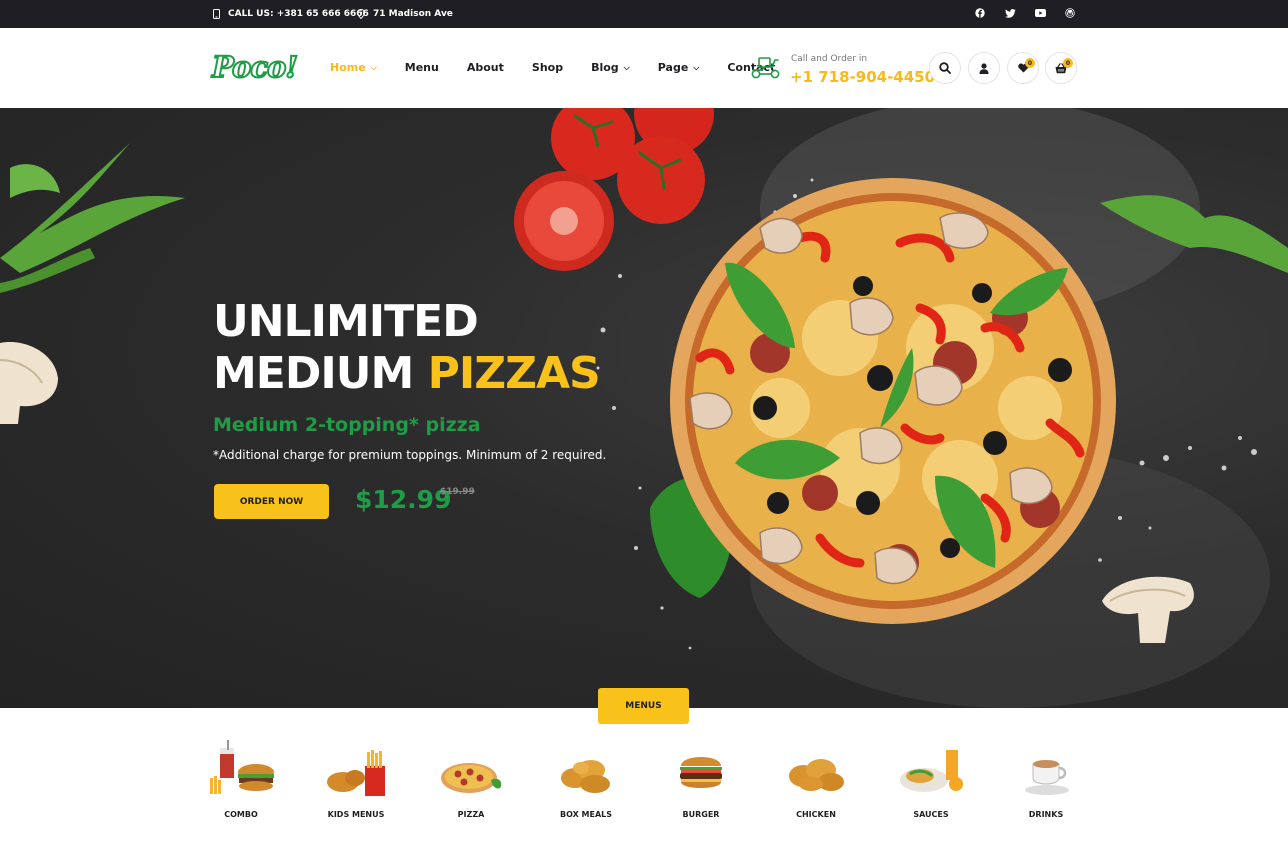 This screenshot has width=1288, height=867. What do you see at coordinates (457, 492) in the screenshot?
I see `hero-old-price: $19.99` at bounding box center [457, 492].